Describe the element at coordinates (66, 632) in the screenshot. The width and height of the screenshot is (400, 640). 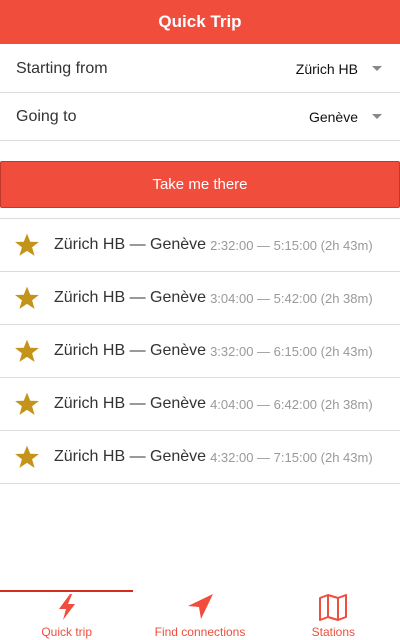
I see `tab-label: Quick trip` at that location.